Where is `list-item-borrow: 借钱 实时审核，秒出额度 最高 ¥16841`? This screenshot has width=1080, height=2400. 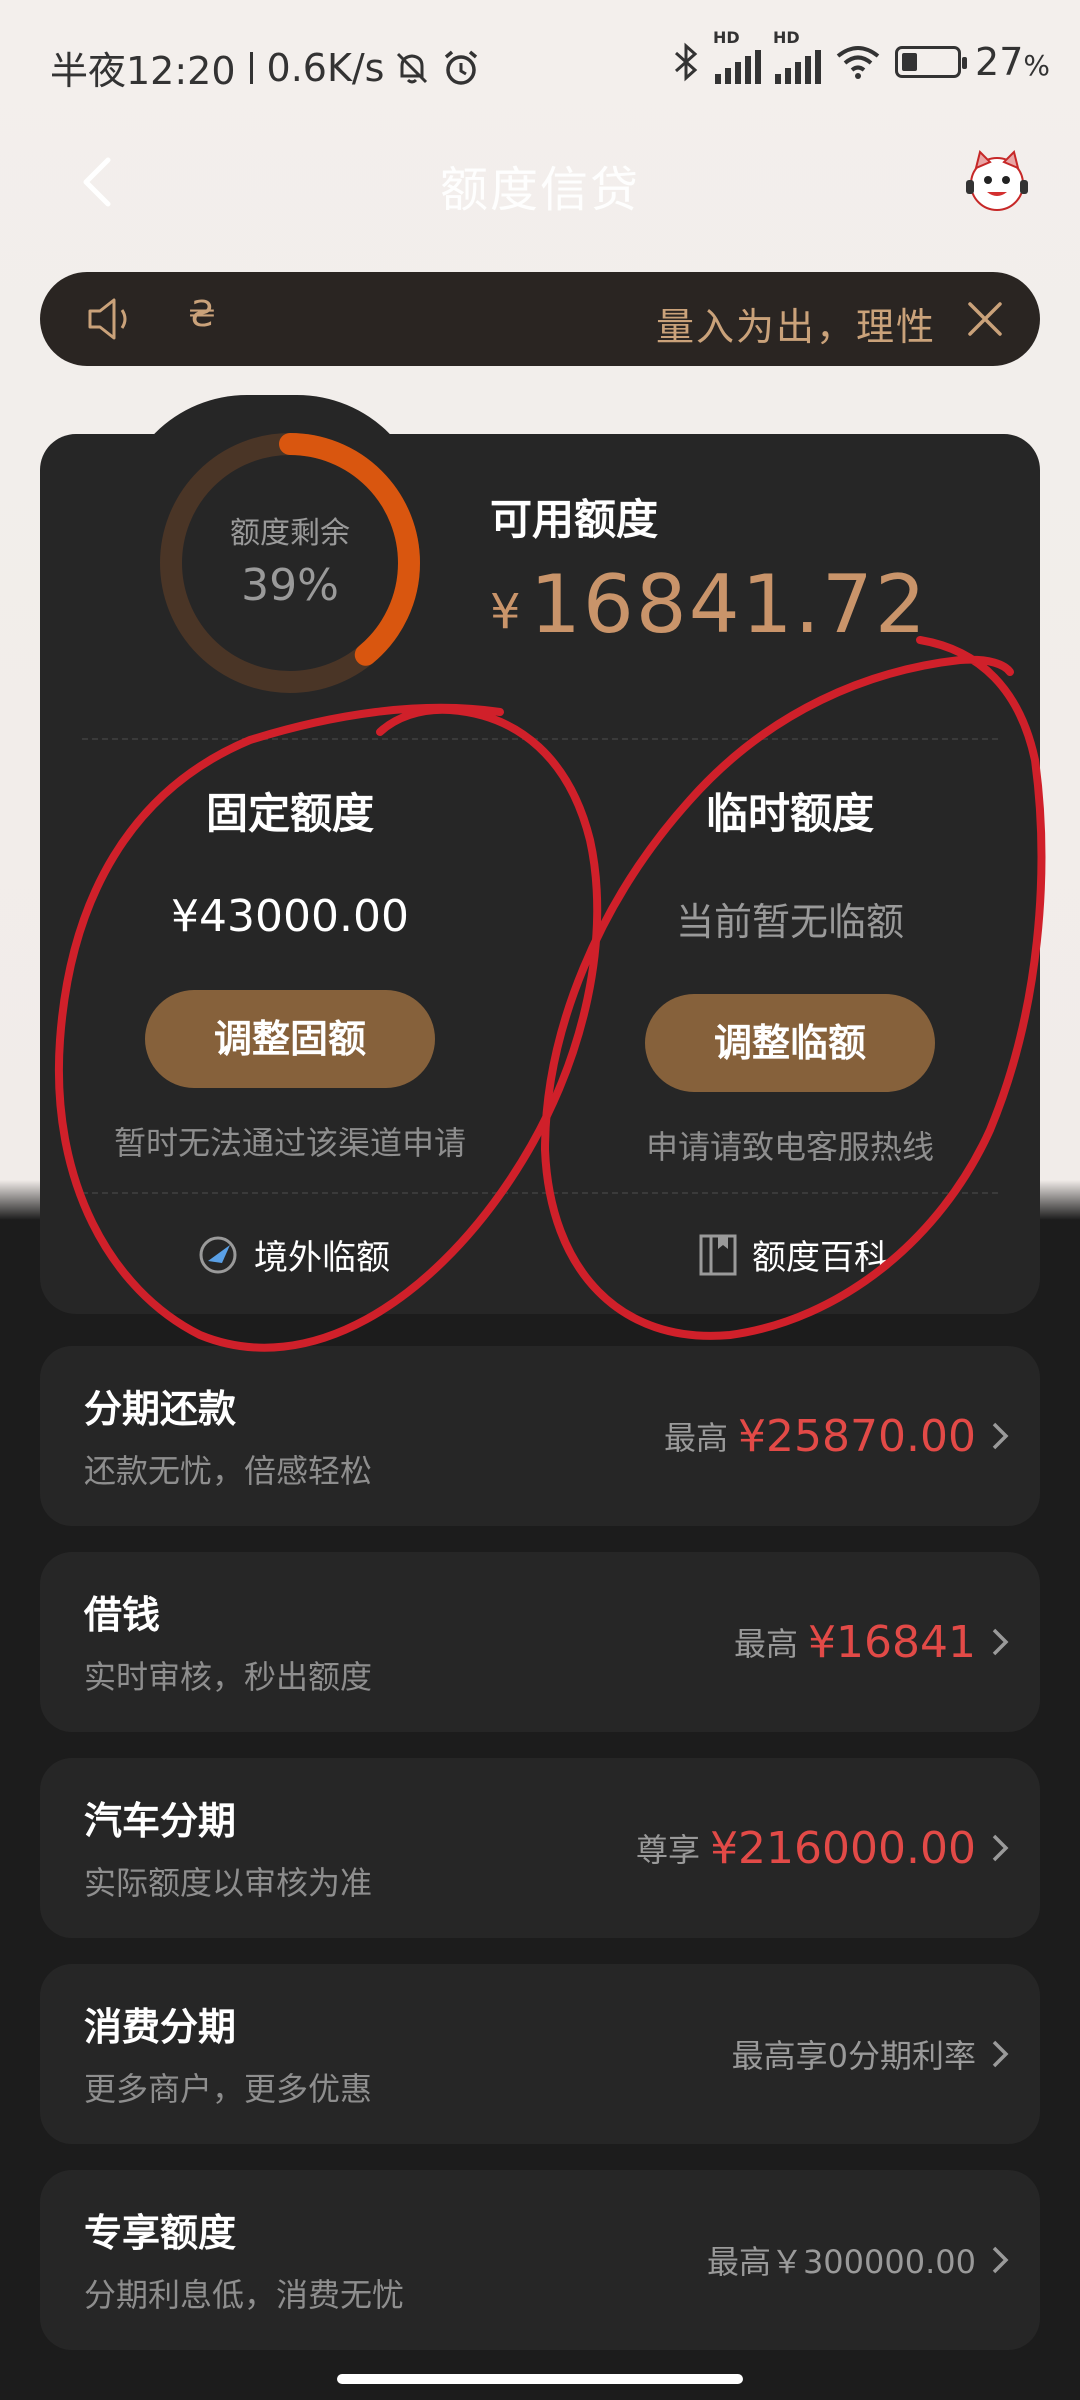
list-item-borrow: 借钱 实时审核，秒出额度 最高 ¥16841 is located at coordinates (540, 1642).